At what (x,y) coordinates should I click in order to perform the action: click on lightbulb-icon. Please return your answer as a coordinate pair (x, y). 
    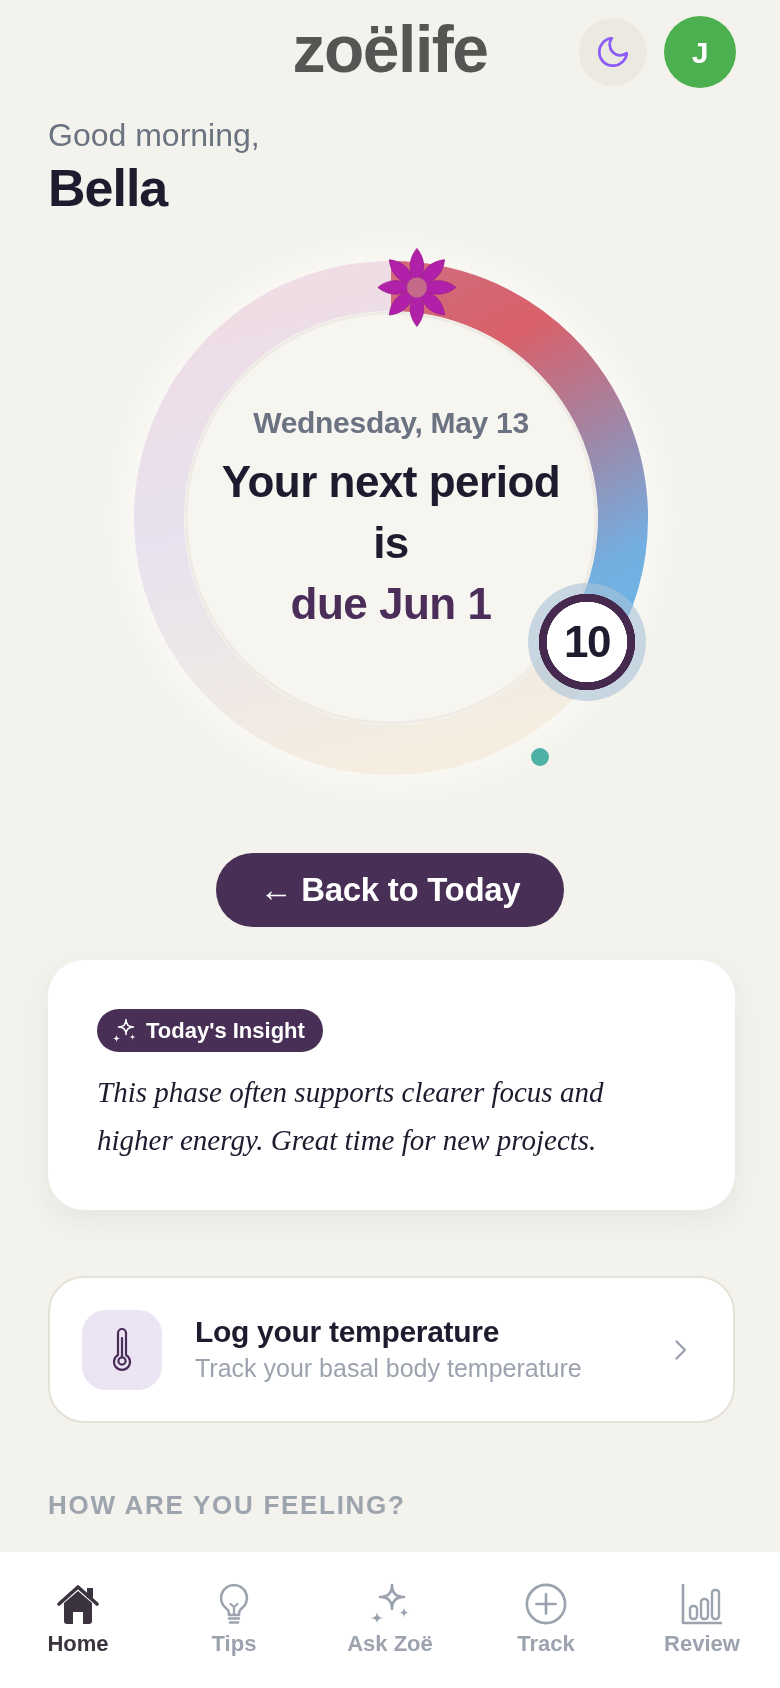
    Looking at the image, I should click on (234, 1604).